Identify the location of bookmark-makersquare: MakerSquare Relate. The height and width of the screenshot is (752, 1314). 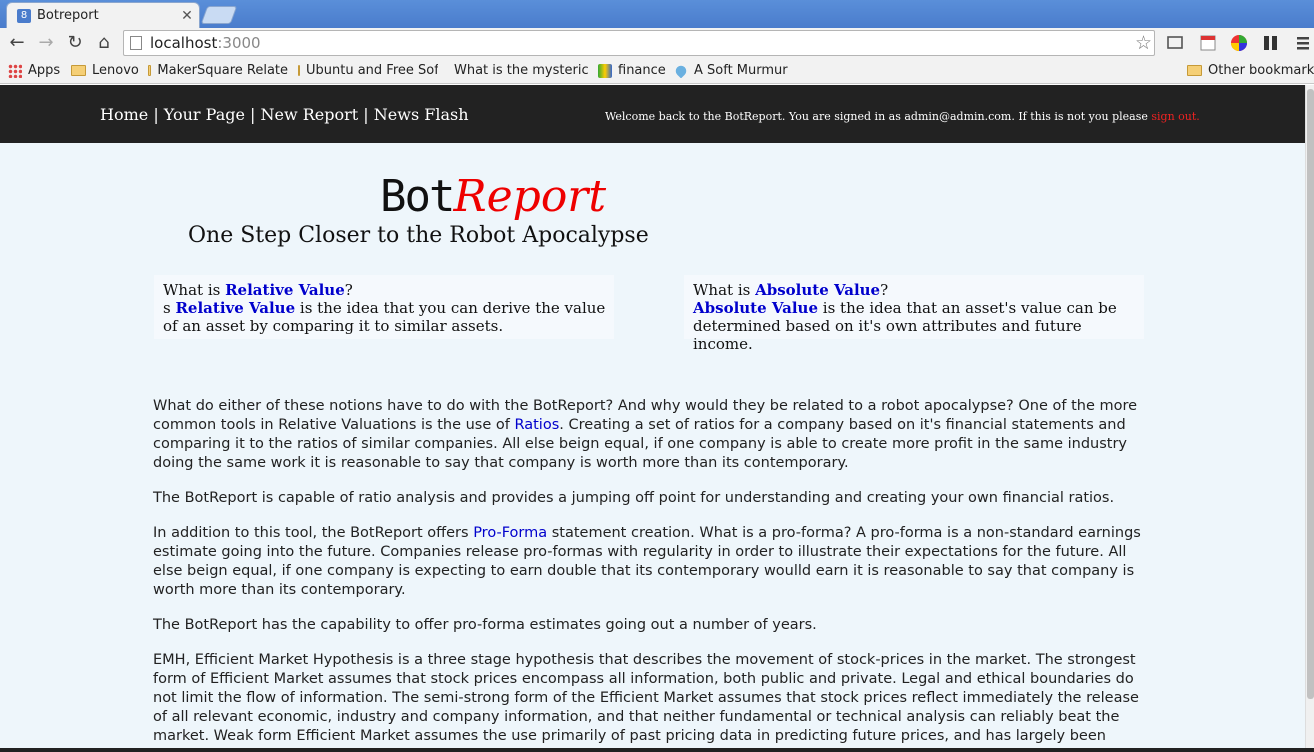
(218, 70).